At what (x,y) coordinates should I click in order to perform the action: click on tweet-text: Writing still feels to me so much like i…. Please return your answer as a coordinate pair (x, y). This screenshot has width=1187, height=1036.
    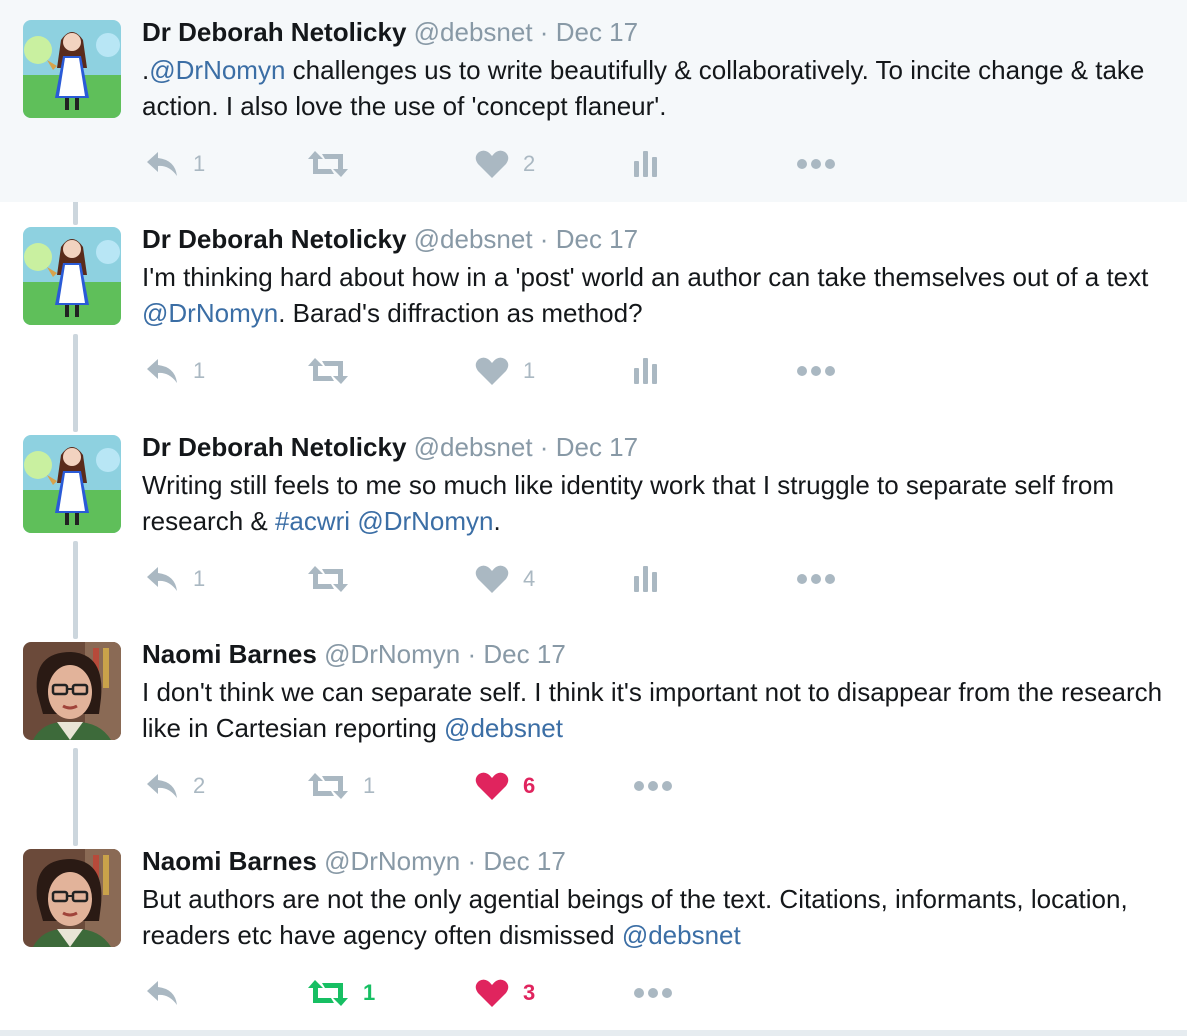
    Looking at the image, I should click on (657, 503).